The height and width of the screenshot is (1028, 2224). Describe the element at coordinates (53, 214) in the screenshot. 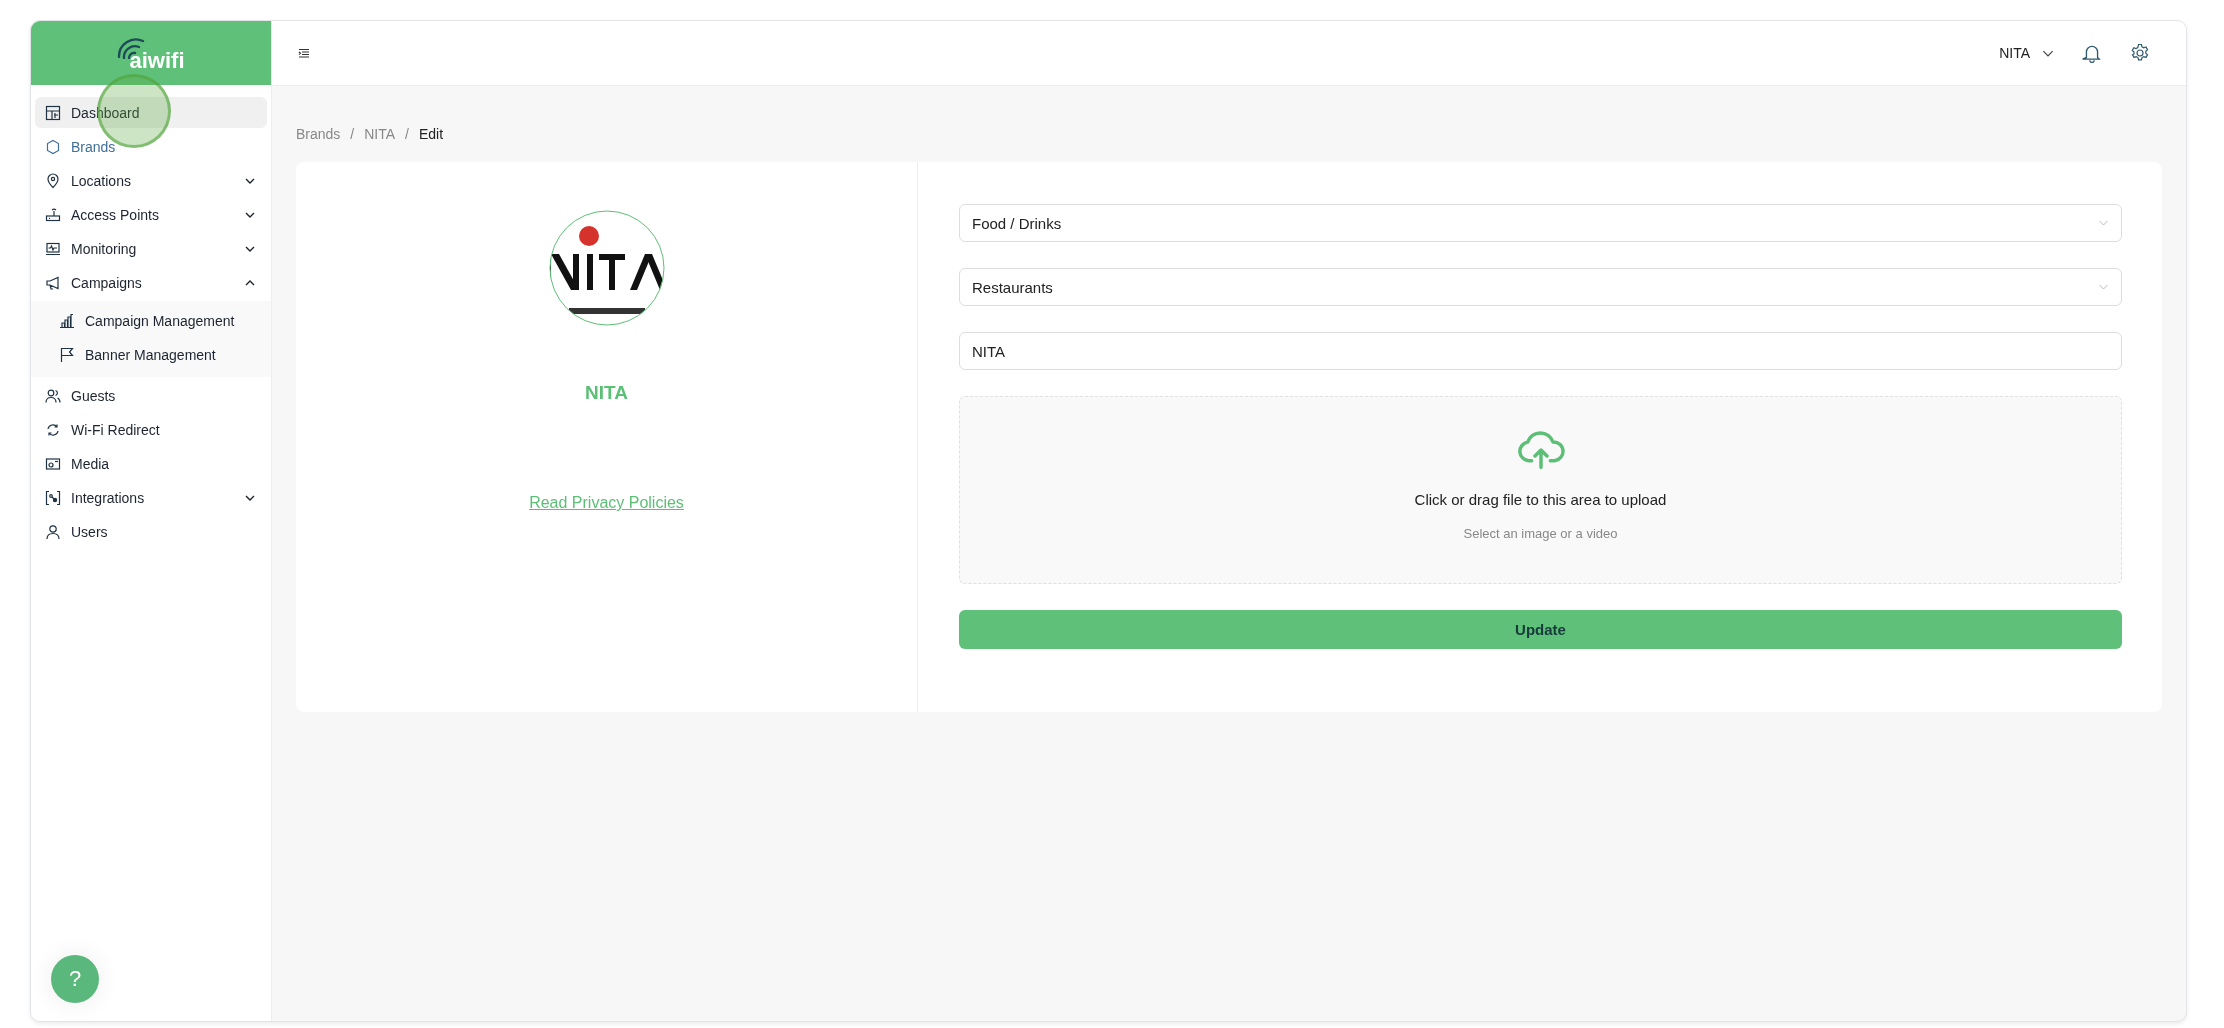

I see `router-icon` at that location.